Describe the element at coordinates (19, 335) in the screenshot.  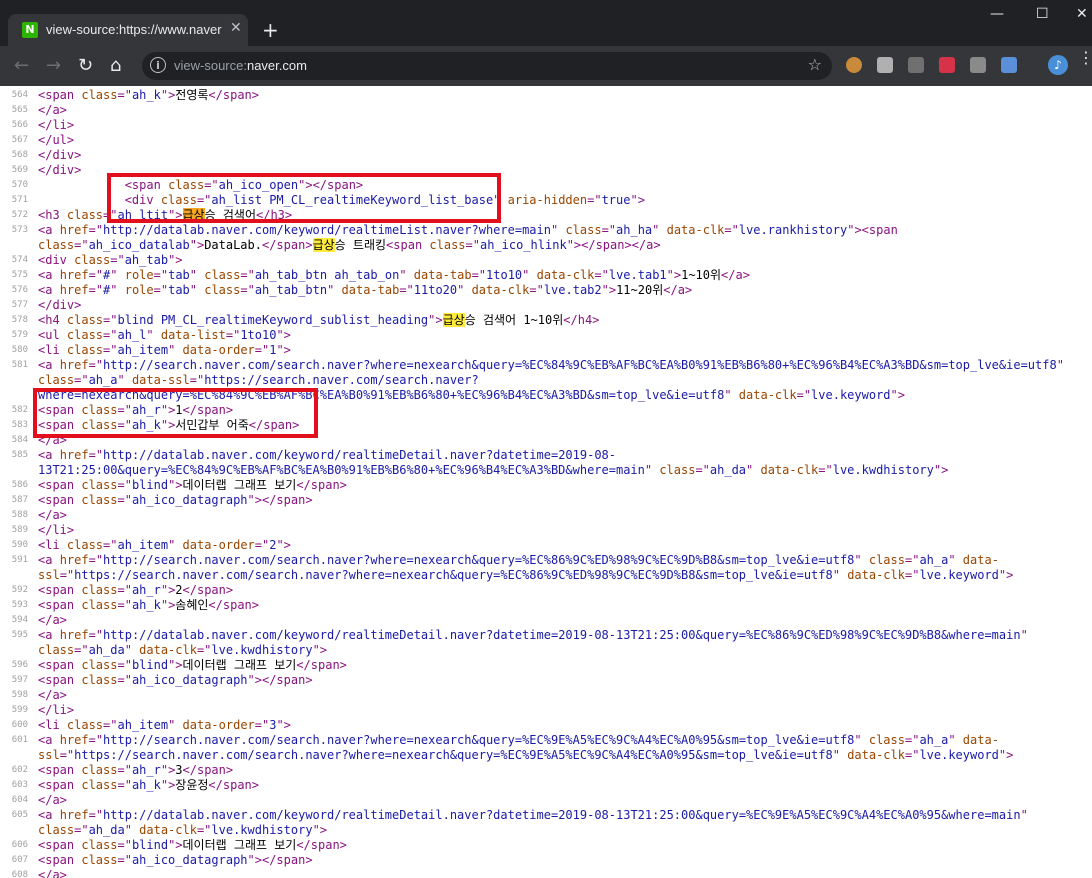
I see `line-number: 579` at that location.